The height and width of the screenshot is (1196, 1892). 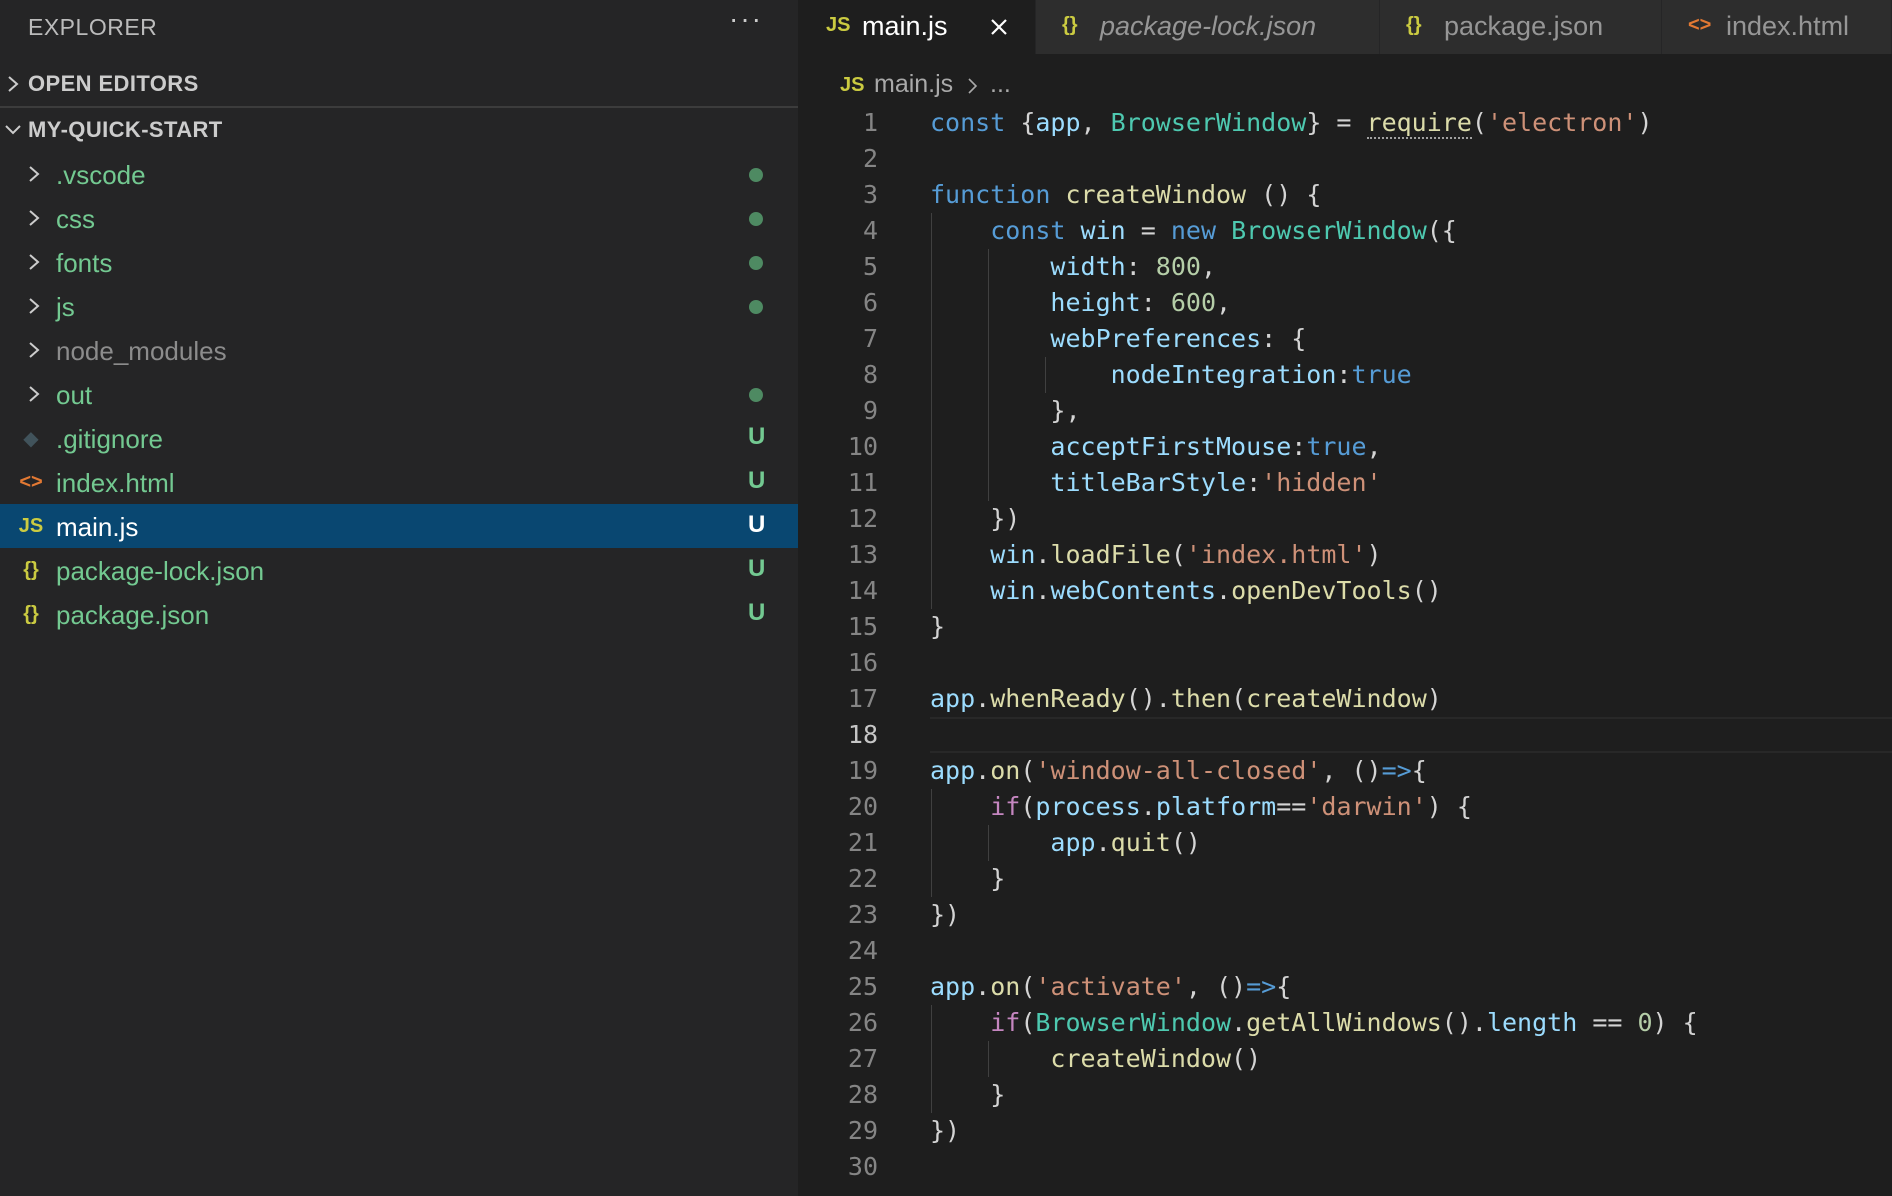 I want to click on code-line: 16, so click(x=1345, y=663).